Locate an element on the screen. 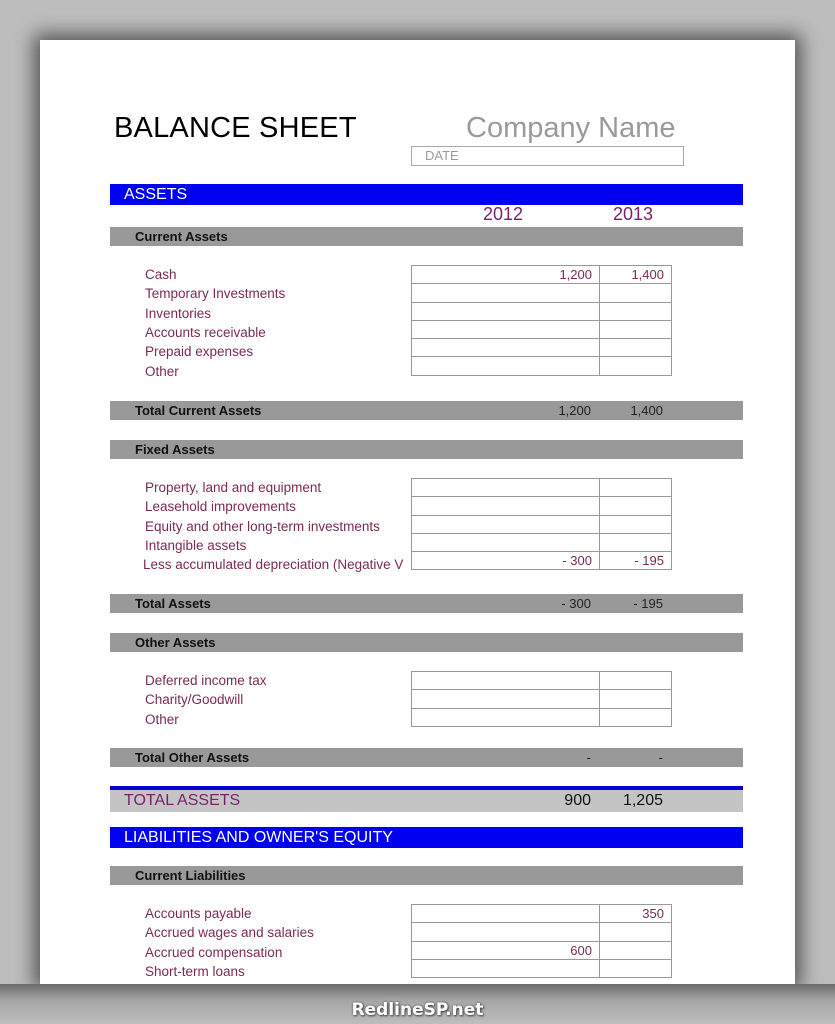  total-2012-value: 1,200 is located at coordinates (574, 410).